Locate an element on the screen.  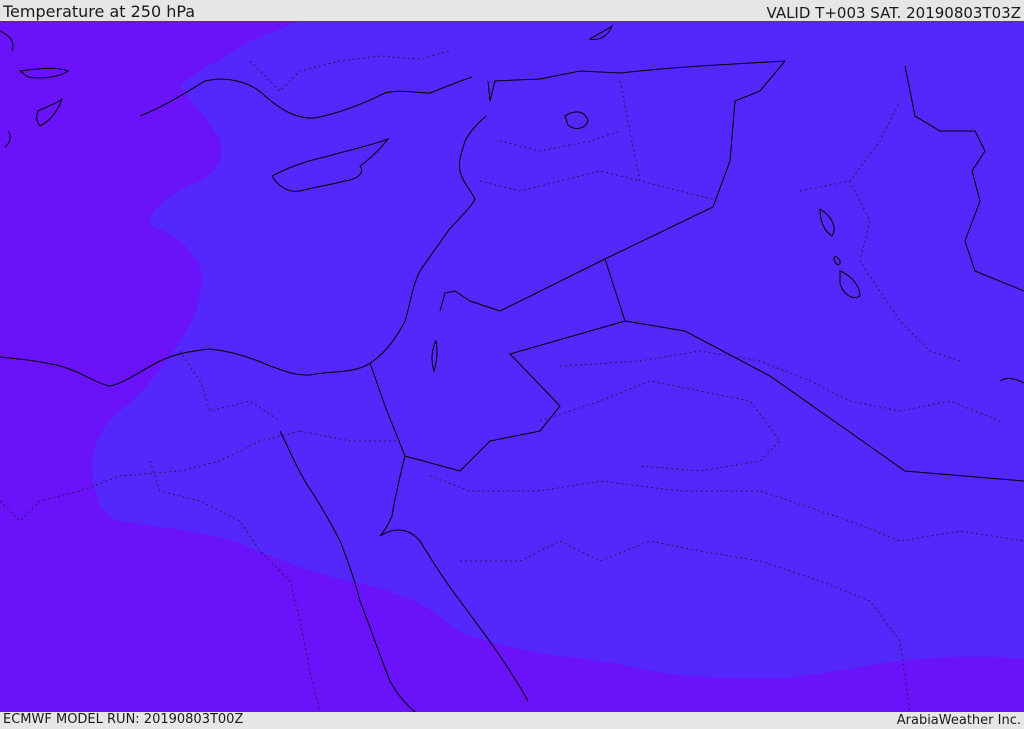
valid-time-label: VALID T+003 SAT. 20190803T03Z is located at coordinates (893, 13).